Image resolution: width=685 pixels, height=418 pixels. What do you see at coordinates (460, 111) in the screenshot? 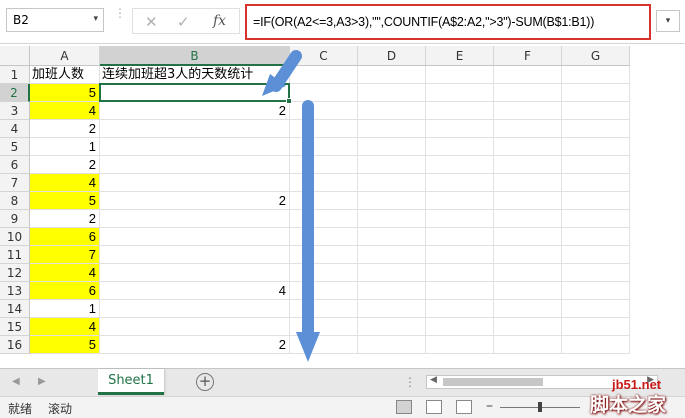
I see `cell-e3` at bounding box center [460, 111].